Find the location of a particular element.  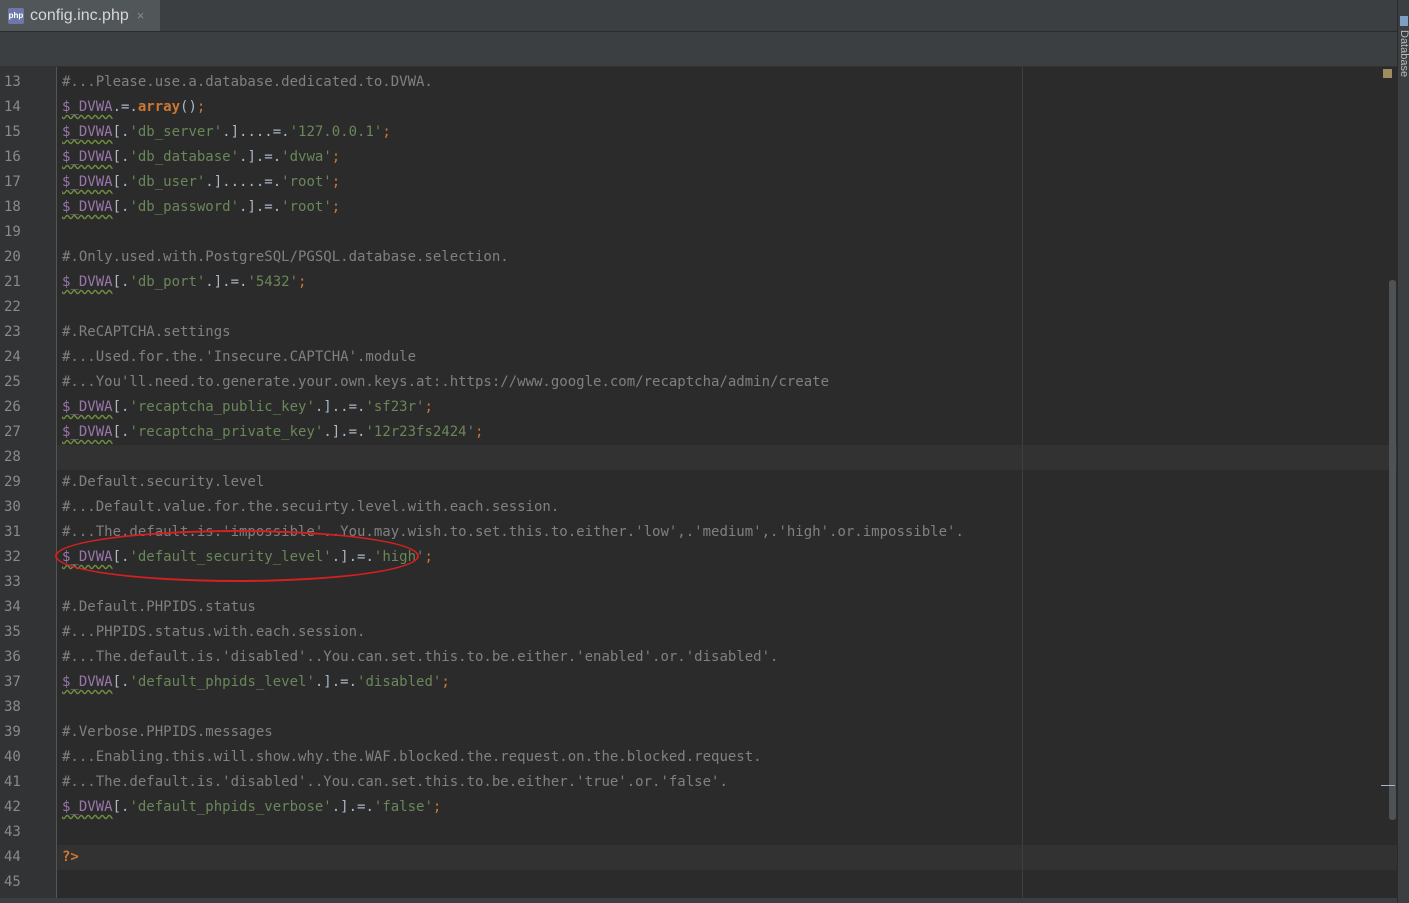

line-number: 41 is located at coordinates (12, 782).